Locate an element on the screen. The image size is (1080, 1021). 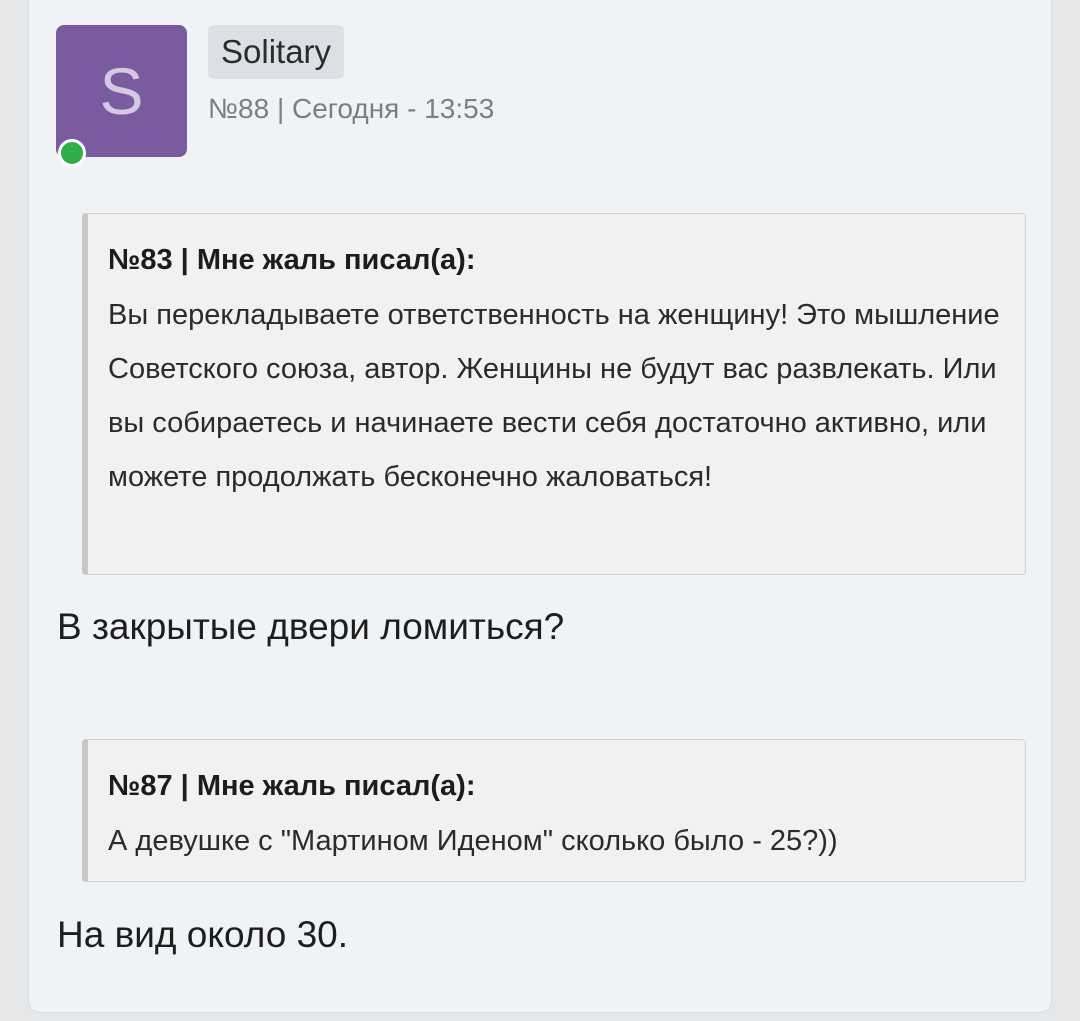
reply-text: В закрытые двери ломиться? is located at coordinates (311, 626).